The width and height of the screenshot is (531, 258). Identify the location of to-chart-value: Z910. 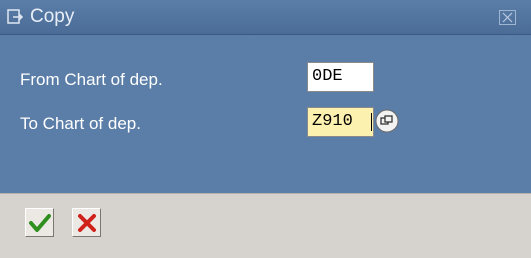
(332, 121).